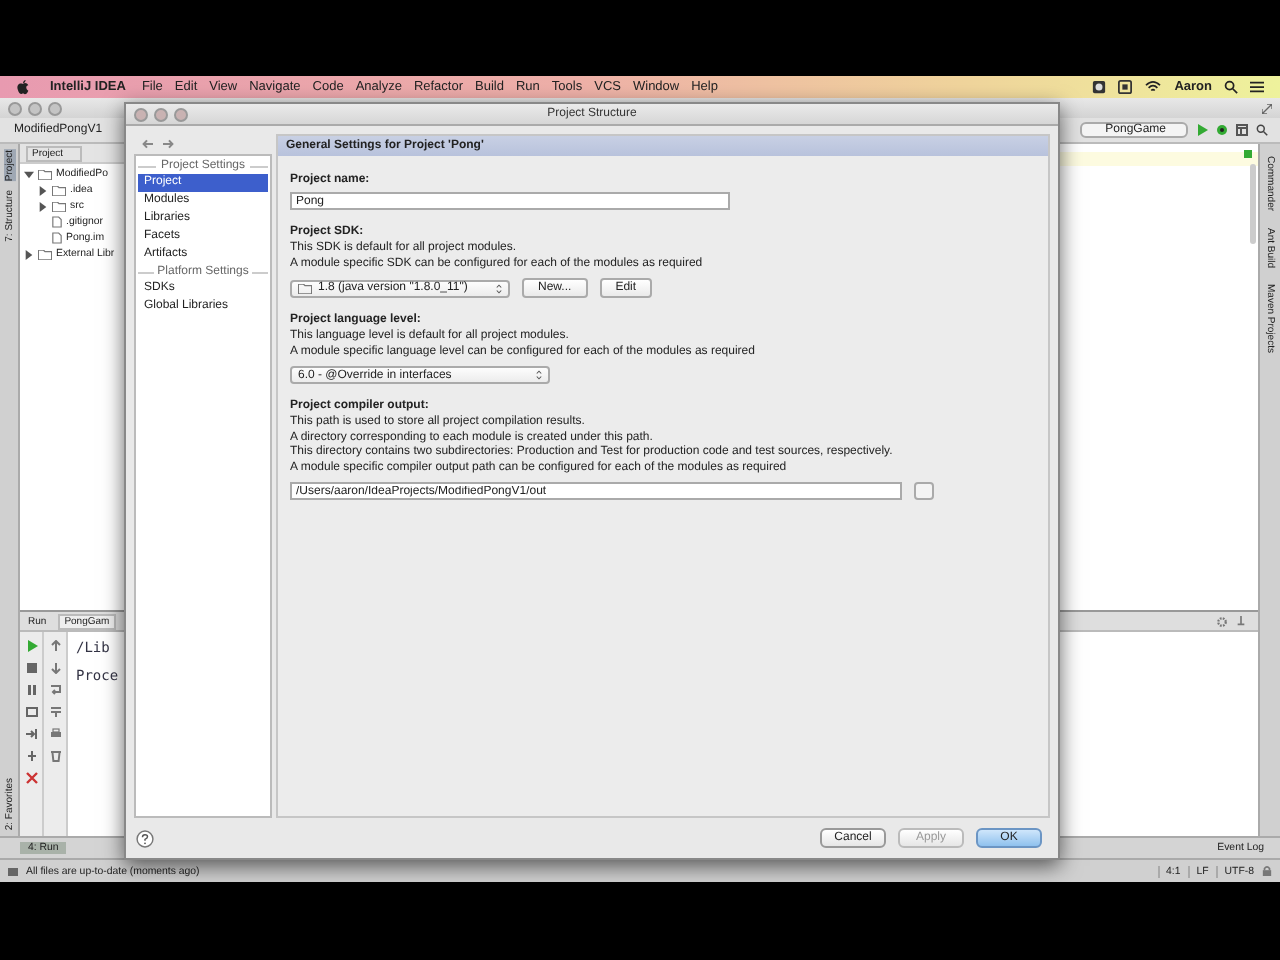 The width and height of the screenshot is (1280, 960). Describe the element at coordinates (31, 734) in the screenshot. I see `exit-icon` at that location.